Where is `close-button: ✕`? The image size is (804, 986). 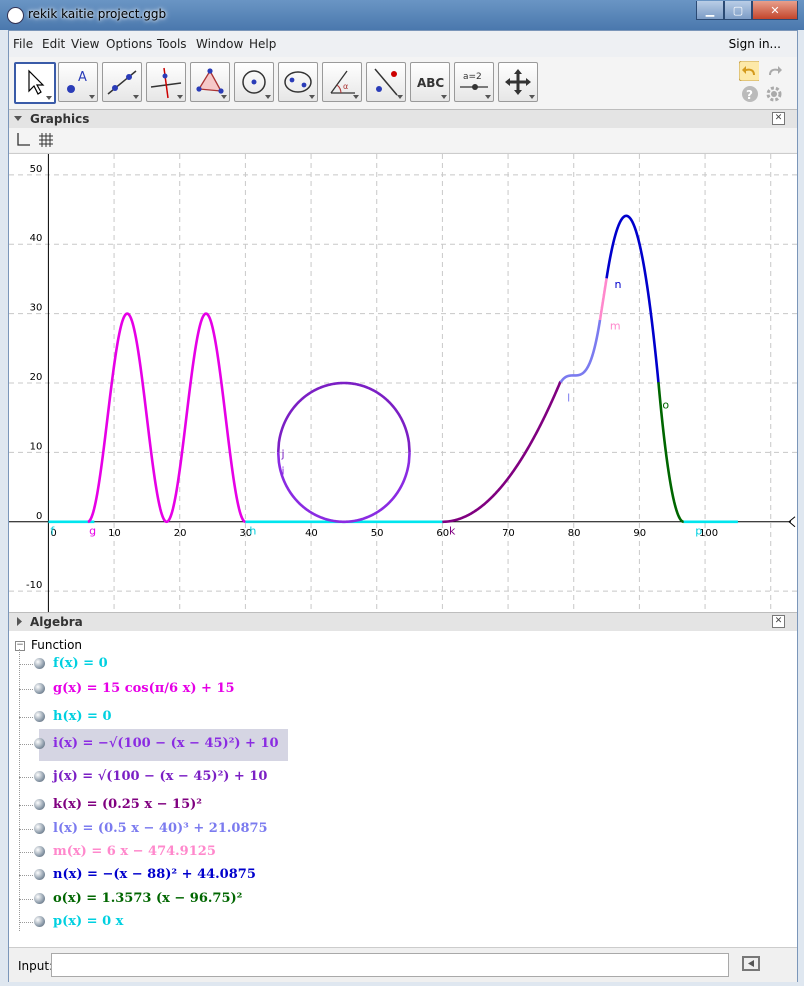 close-button: ✕ is located at coordinates (775, 10).